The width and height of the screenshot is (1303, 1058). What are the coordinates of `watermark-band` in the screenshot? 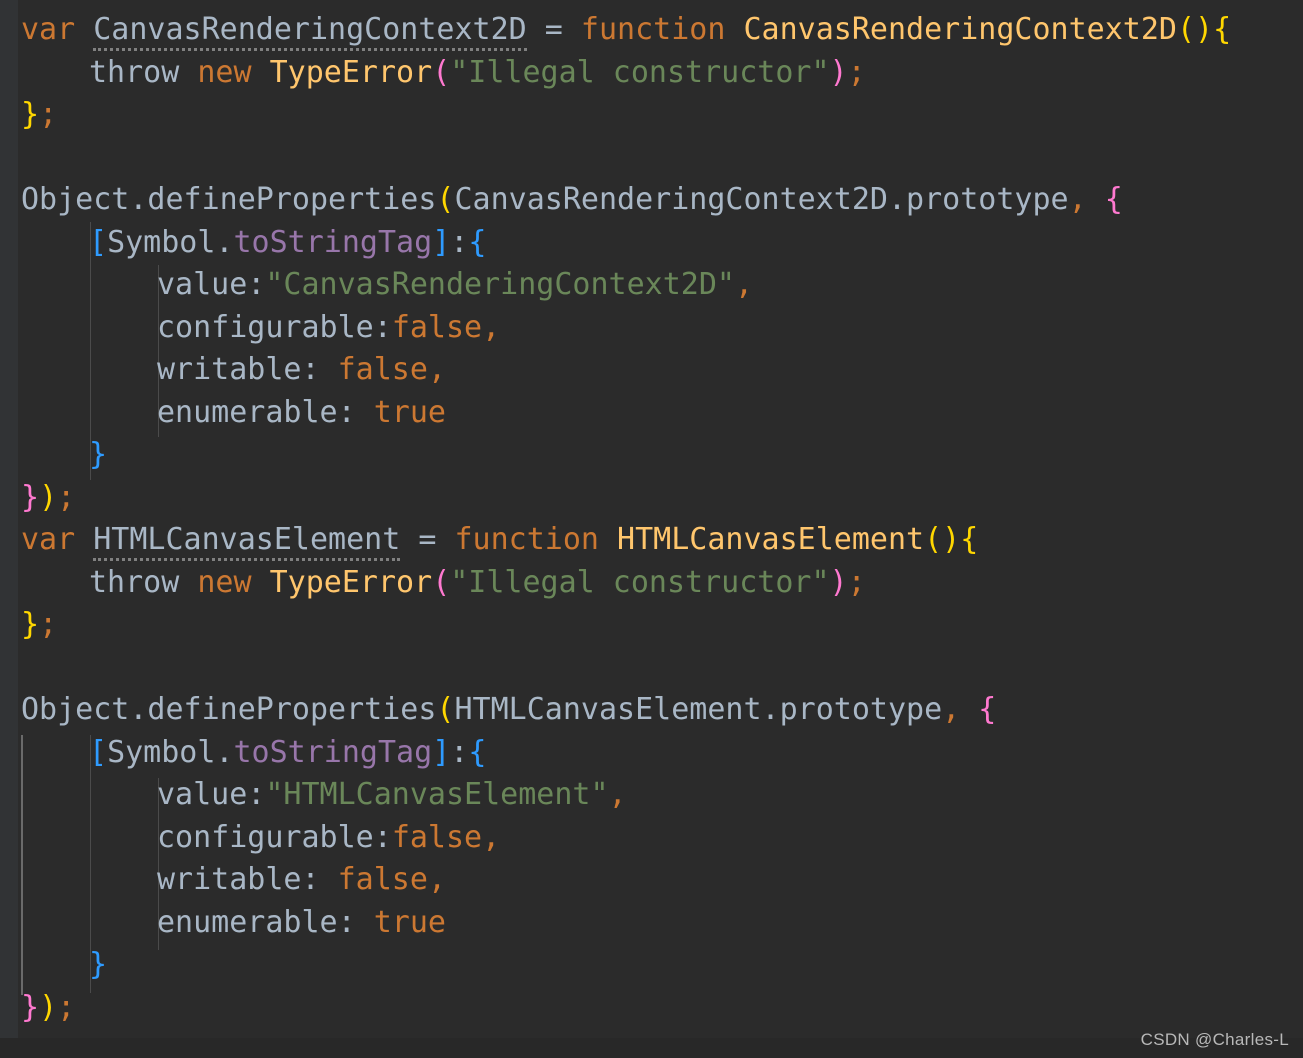 It's located at (651, 1048).